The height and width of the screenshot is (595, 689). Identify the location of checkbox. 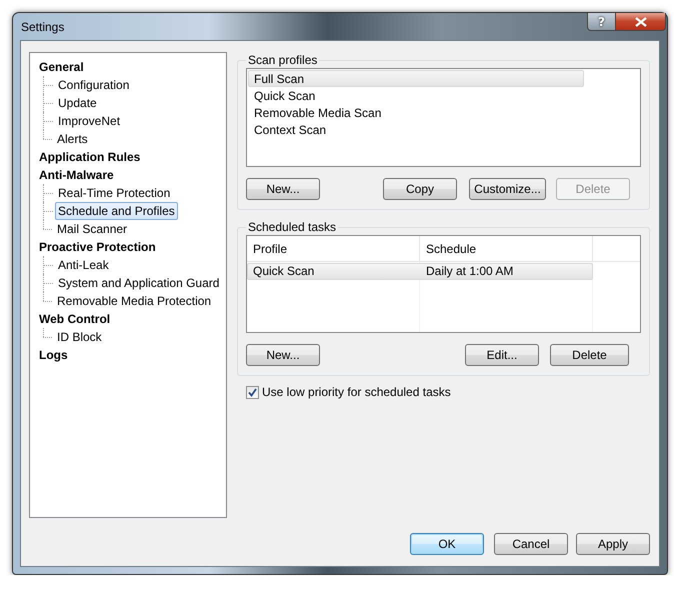
(252, 392).